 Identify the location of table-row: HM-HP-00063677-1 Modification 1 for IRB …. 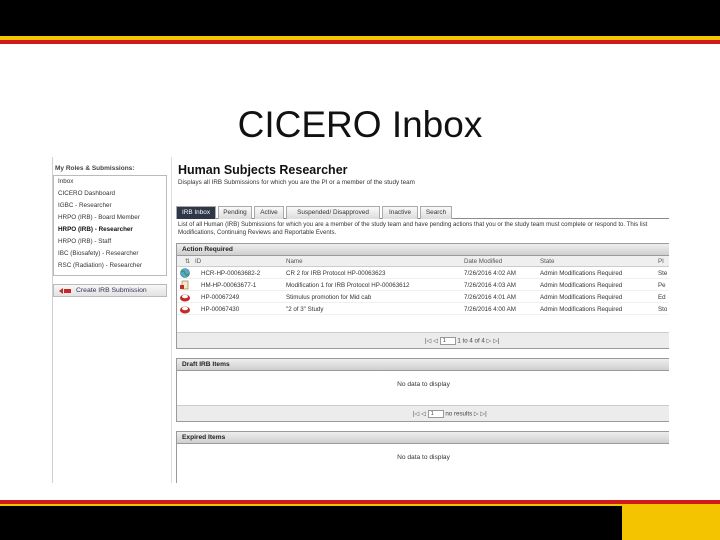
(423, 285).